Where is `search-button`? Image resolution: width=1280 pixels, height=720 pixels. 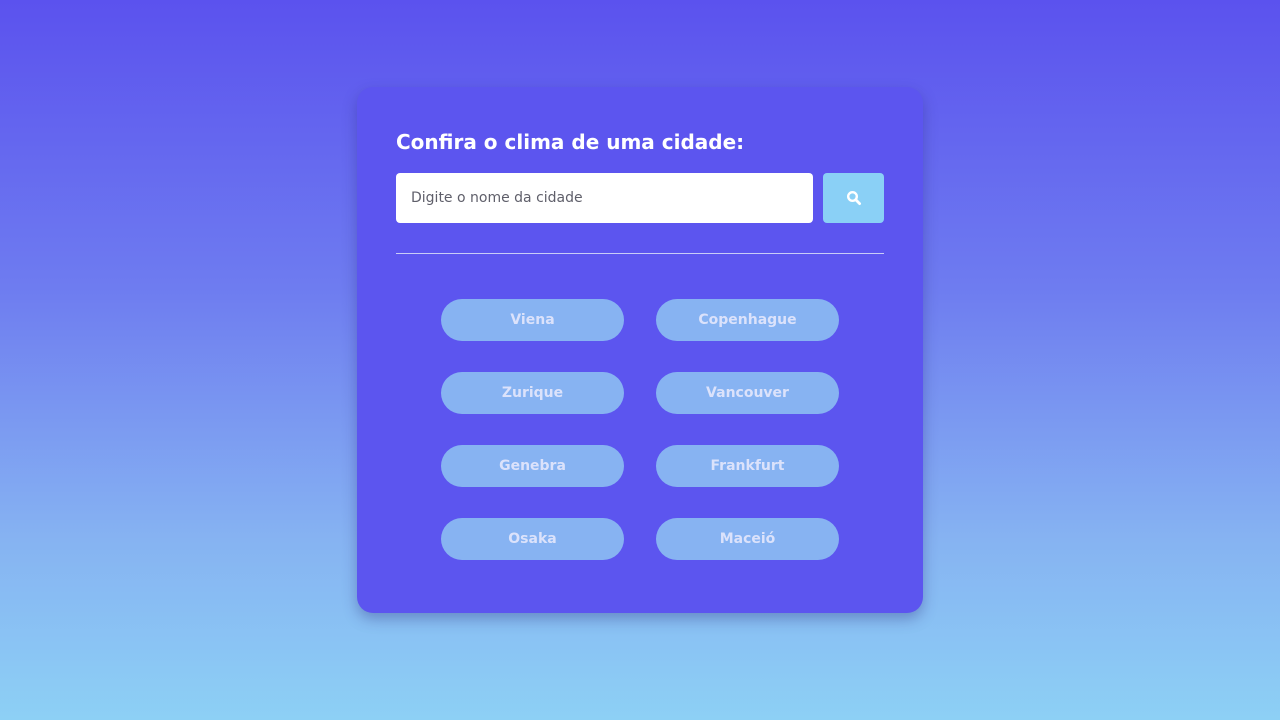 search-button is located at coordinates (853, 198).